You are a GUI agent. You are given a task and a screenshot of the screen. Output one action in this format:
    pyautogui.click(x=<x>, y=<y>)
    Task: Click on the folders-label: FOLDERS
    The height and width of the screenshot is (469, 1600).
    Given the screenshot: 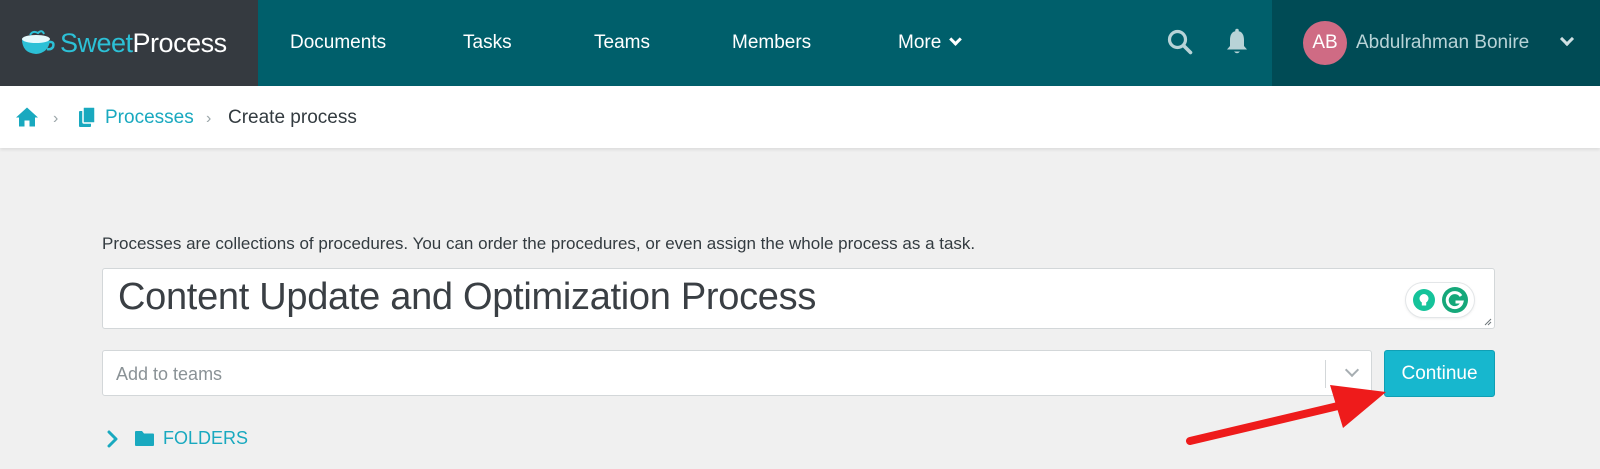 What is the action you would take?
    pyautogui.click(x=206, y=438)
    